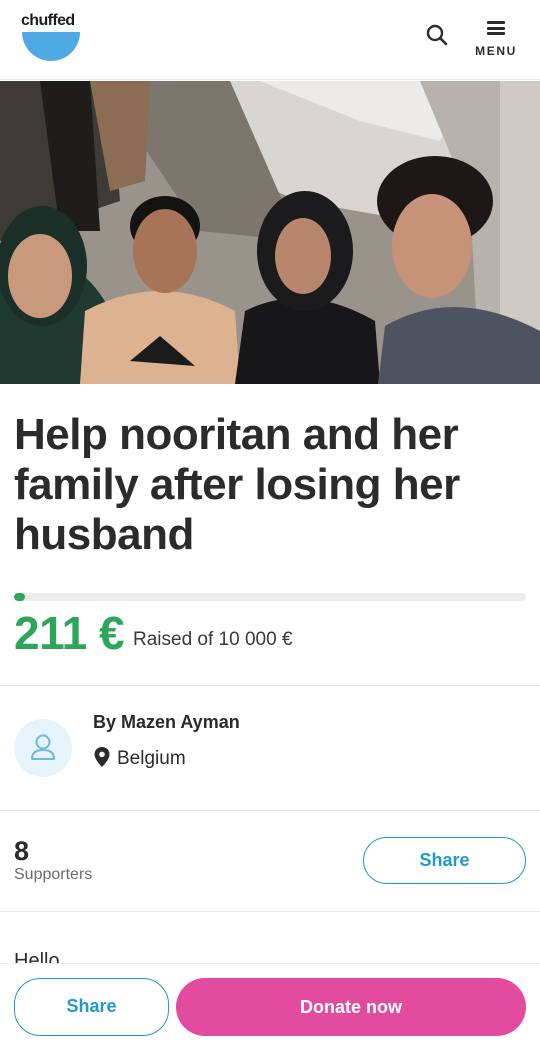  Describe the element at coordinates (270, 597) in the screenshot. I see `funding-progress-bar` at that location.